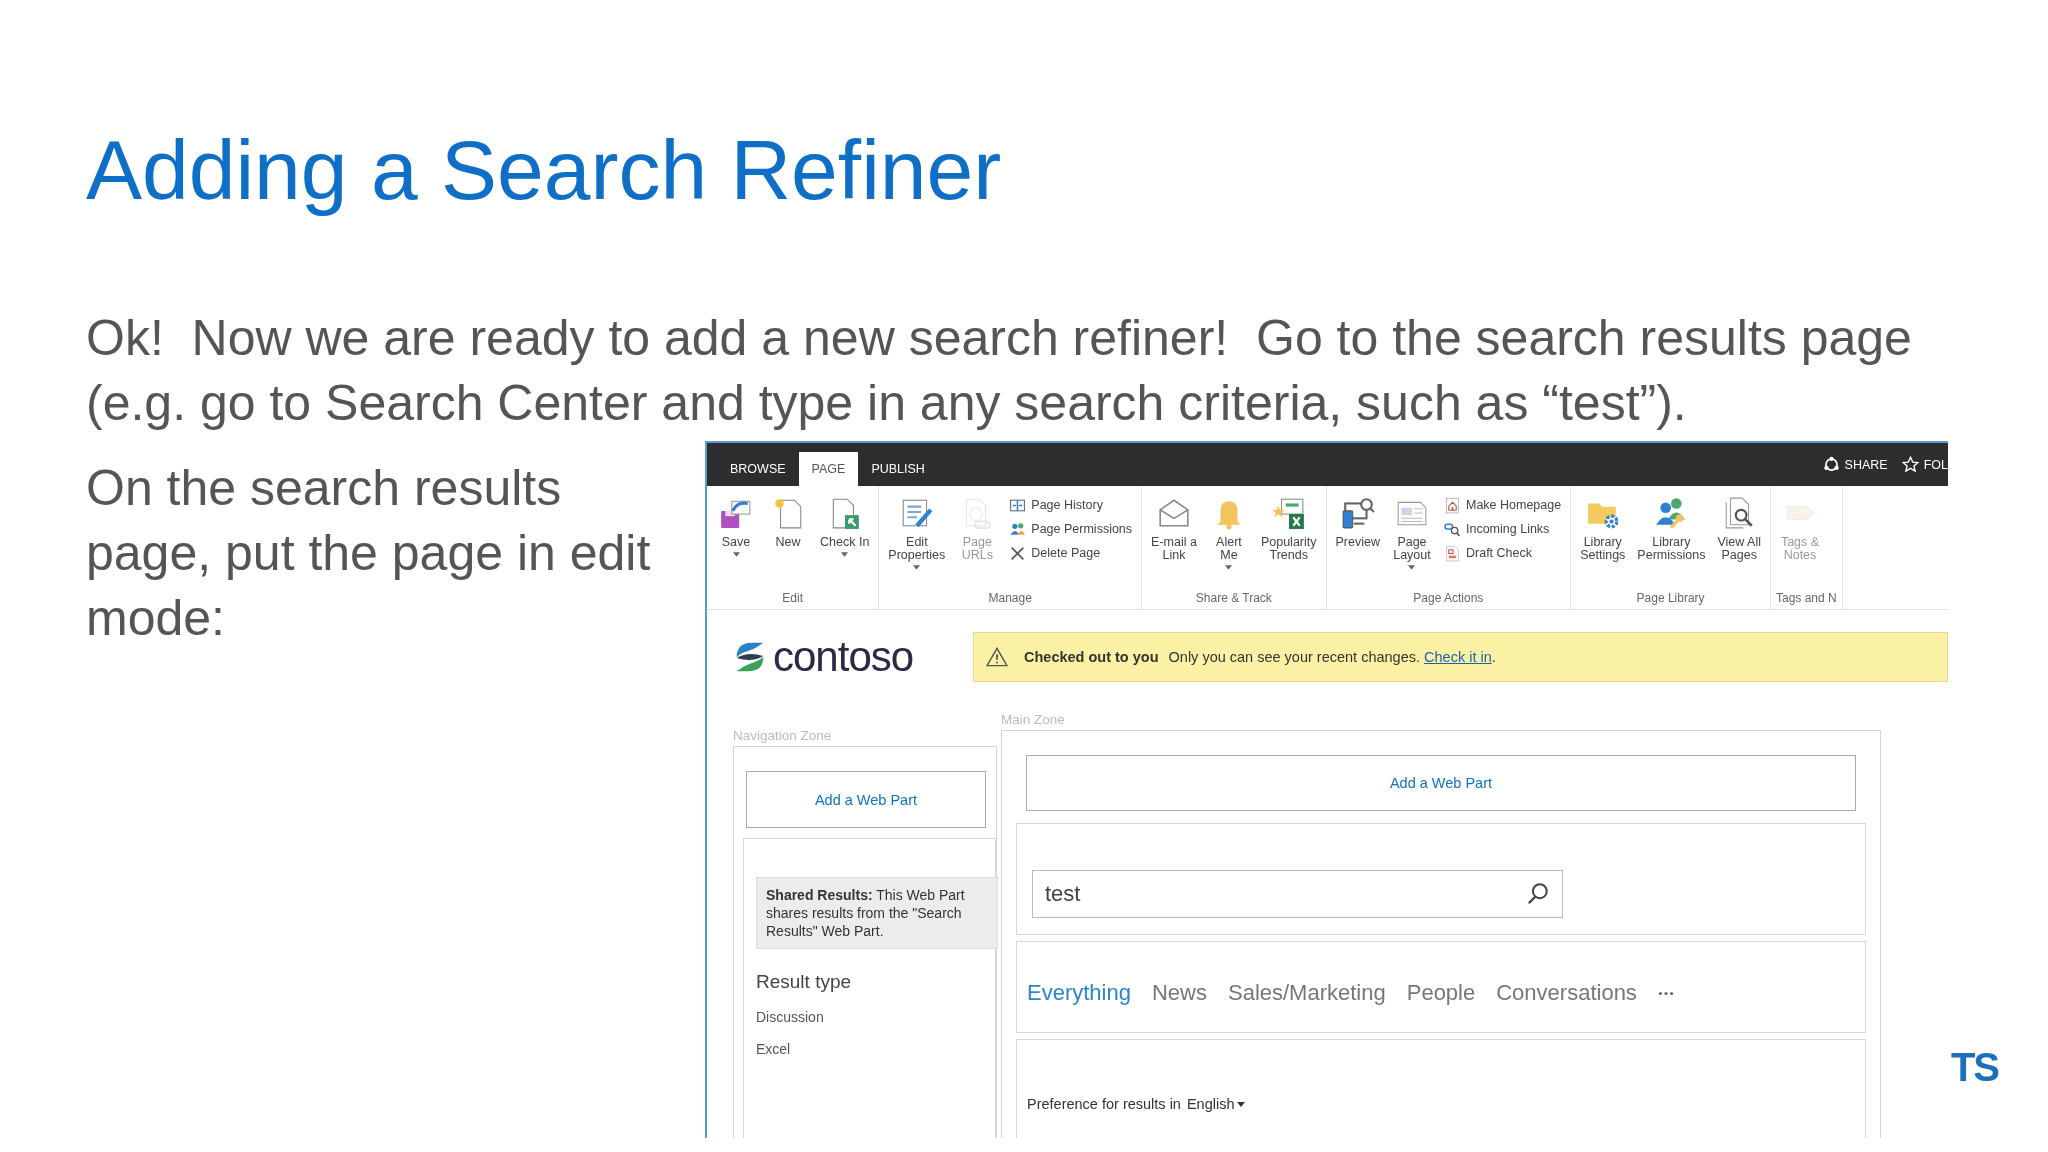  What do you see at coordinates (544, 170) in the screenshot?
I see `slide-title: Adding a Search Refiner` at bounding box center [544, 170].